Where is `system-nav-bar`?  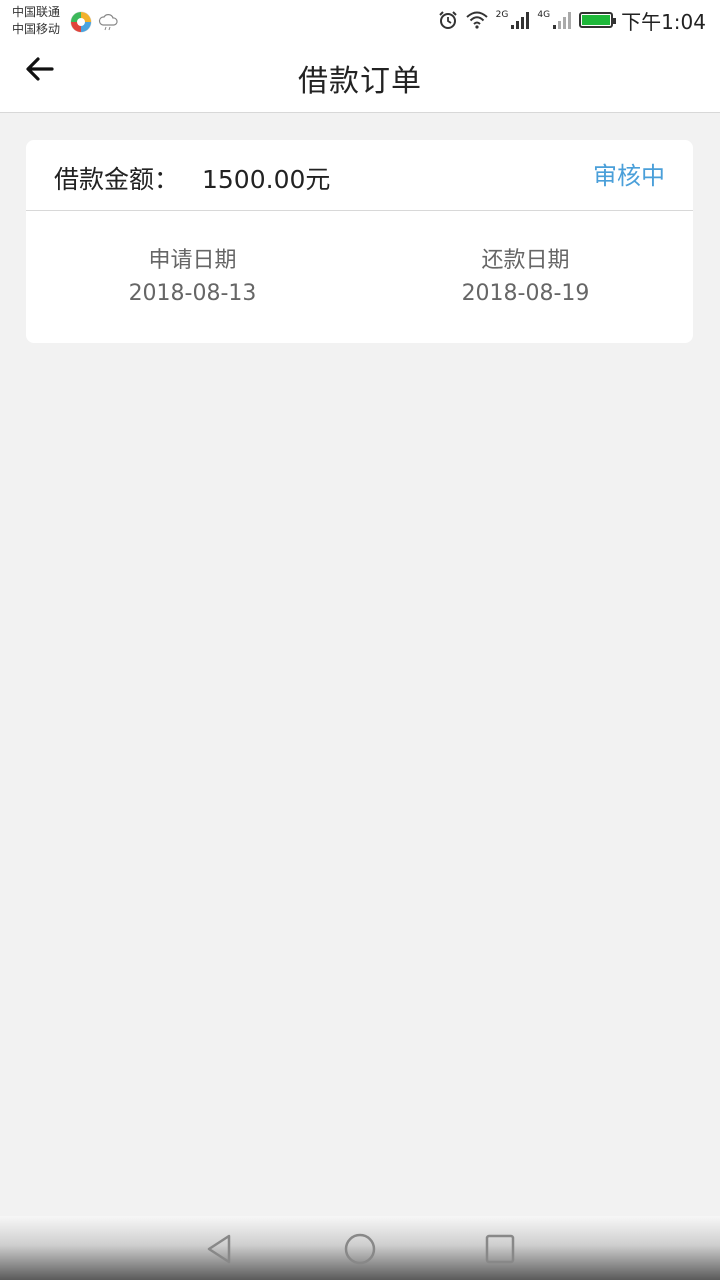 system-nav-bar is located at coordinates (360, 1248).